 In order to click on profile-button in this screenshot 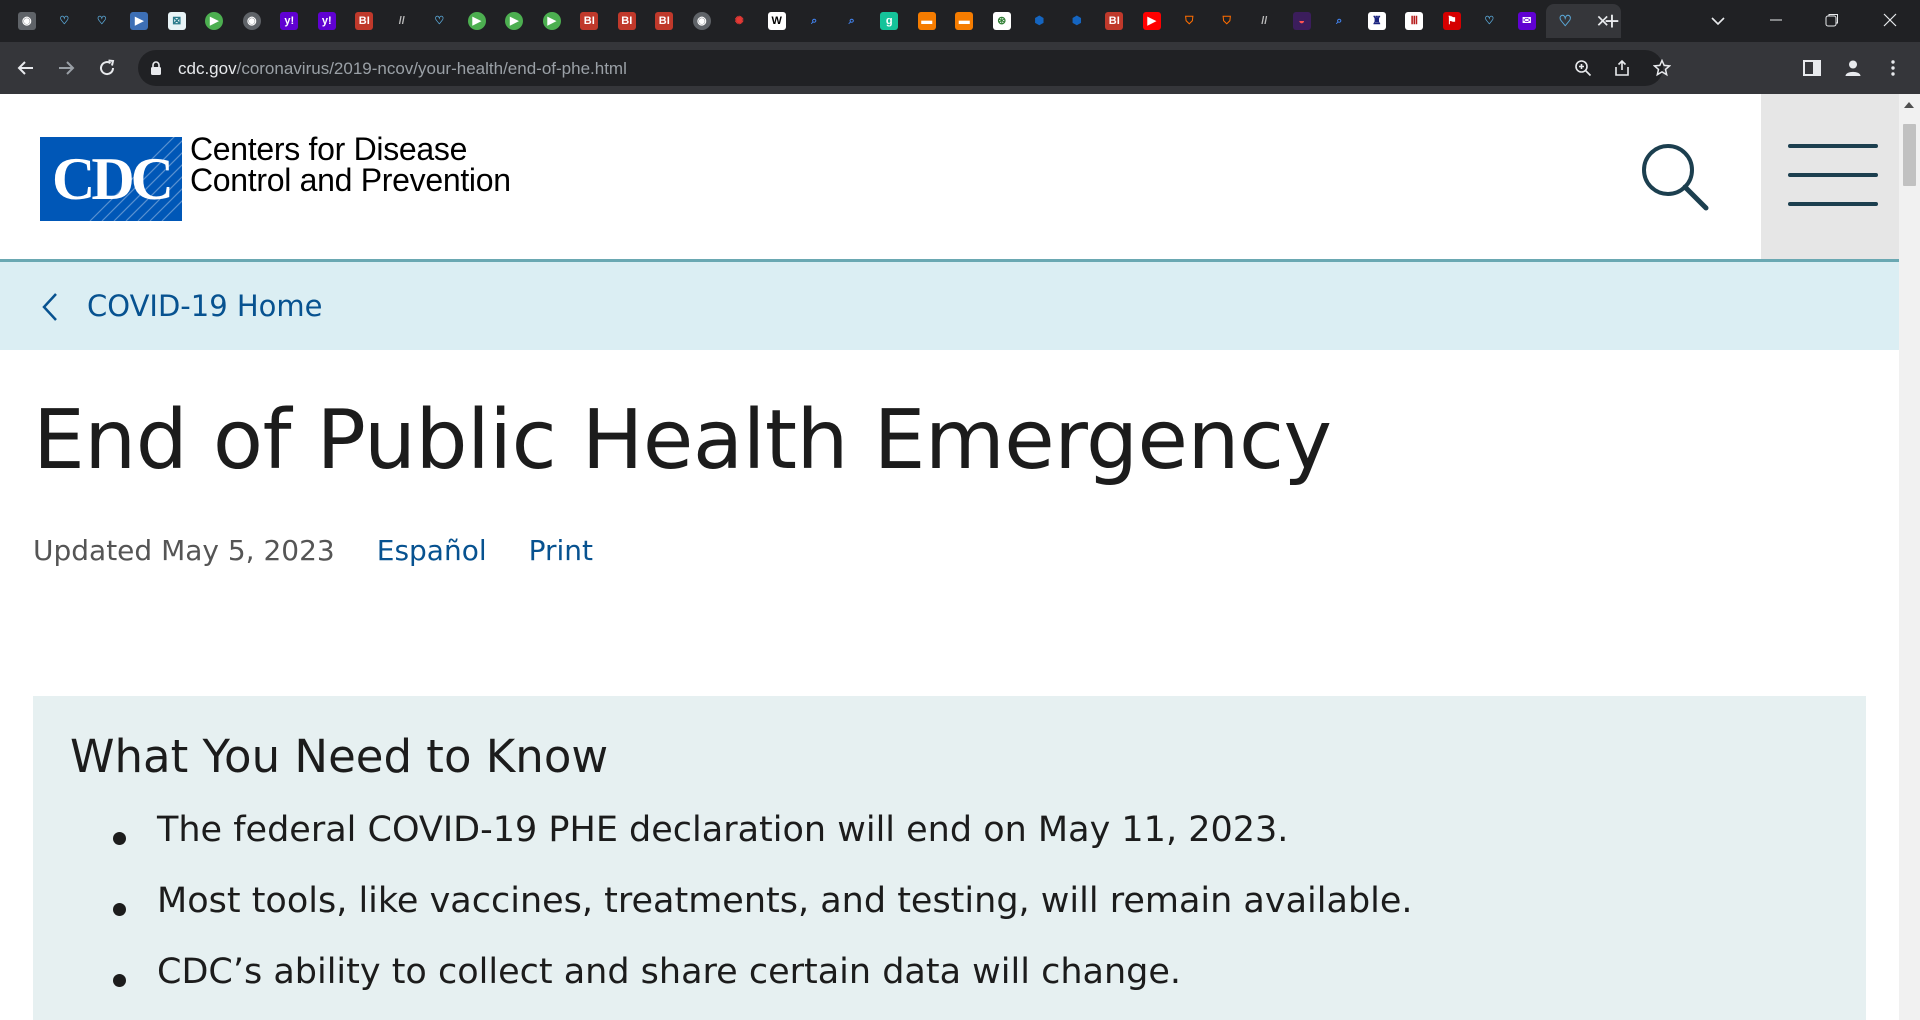, I will do `click(1853, 68)`.